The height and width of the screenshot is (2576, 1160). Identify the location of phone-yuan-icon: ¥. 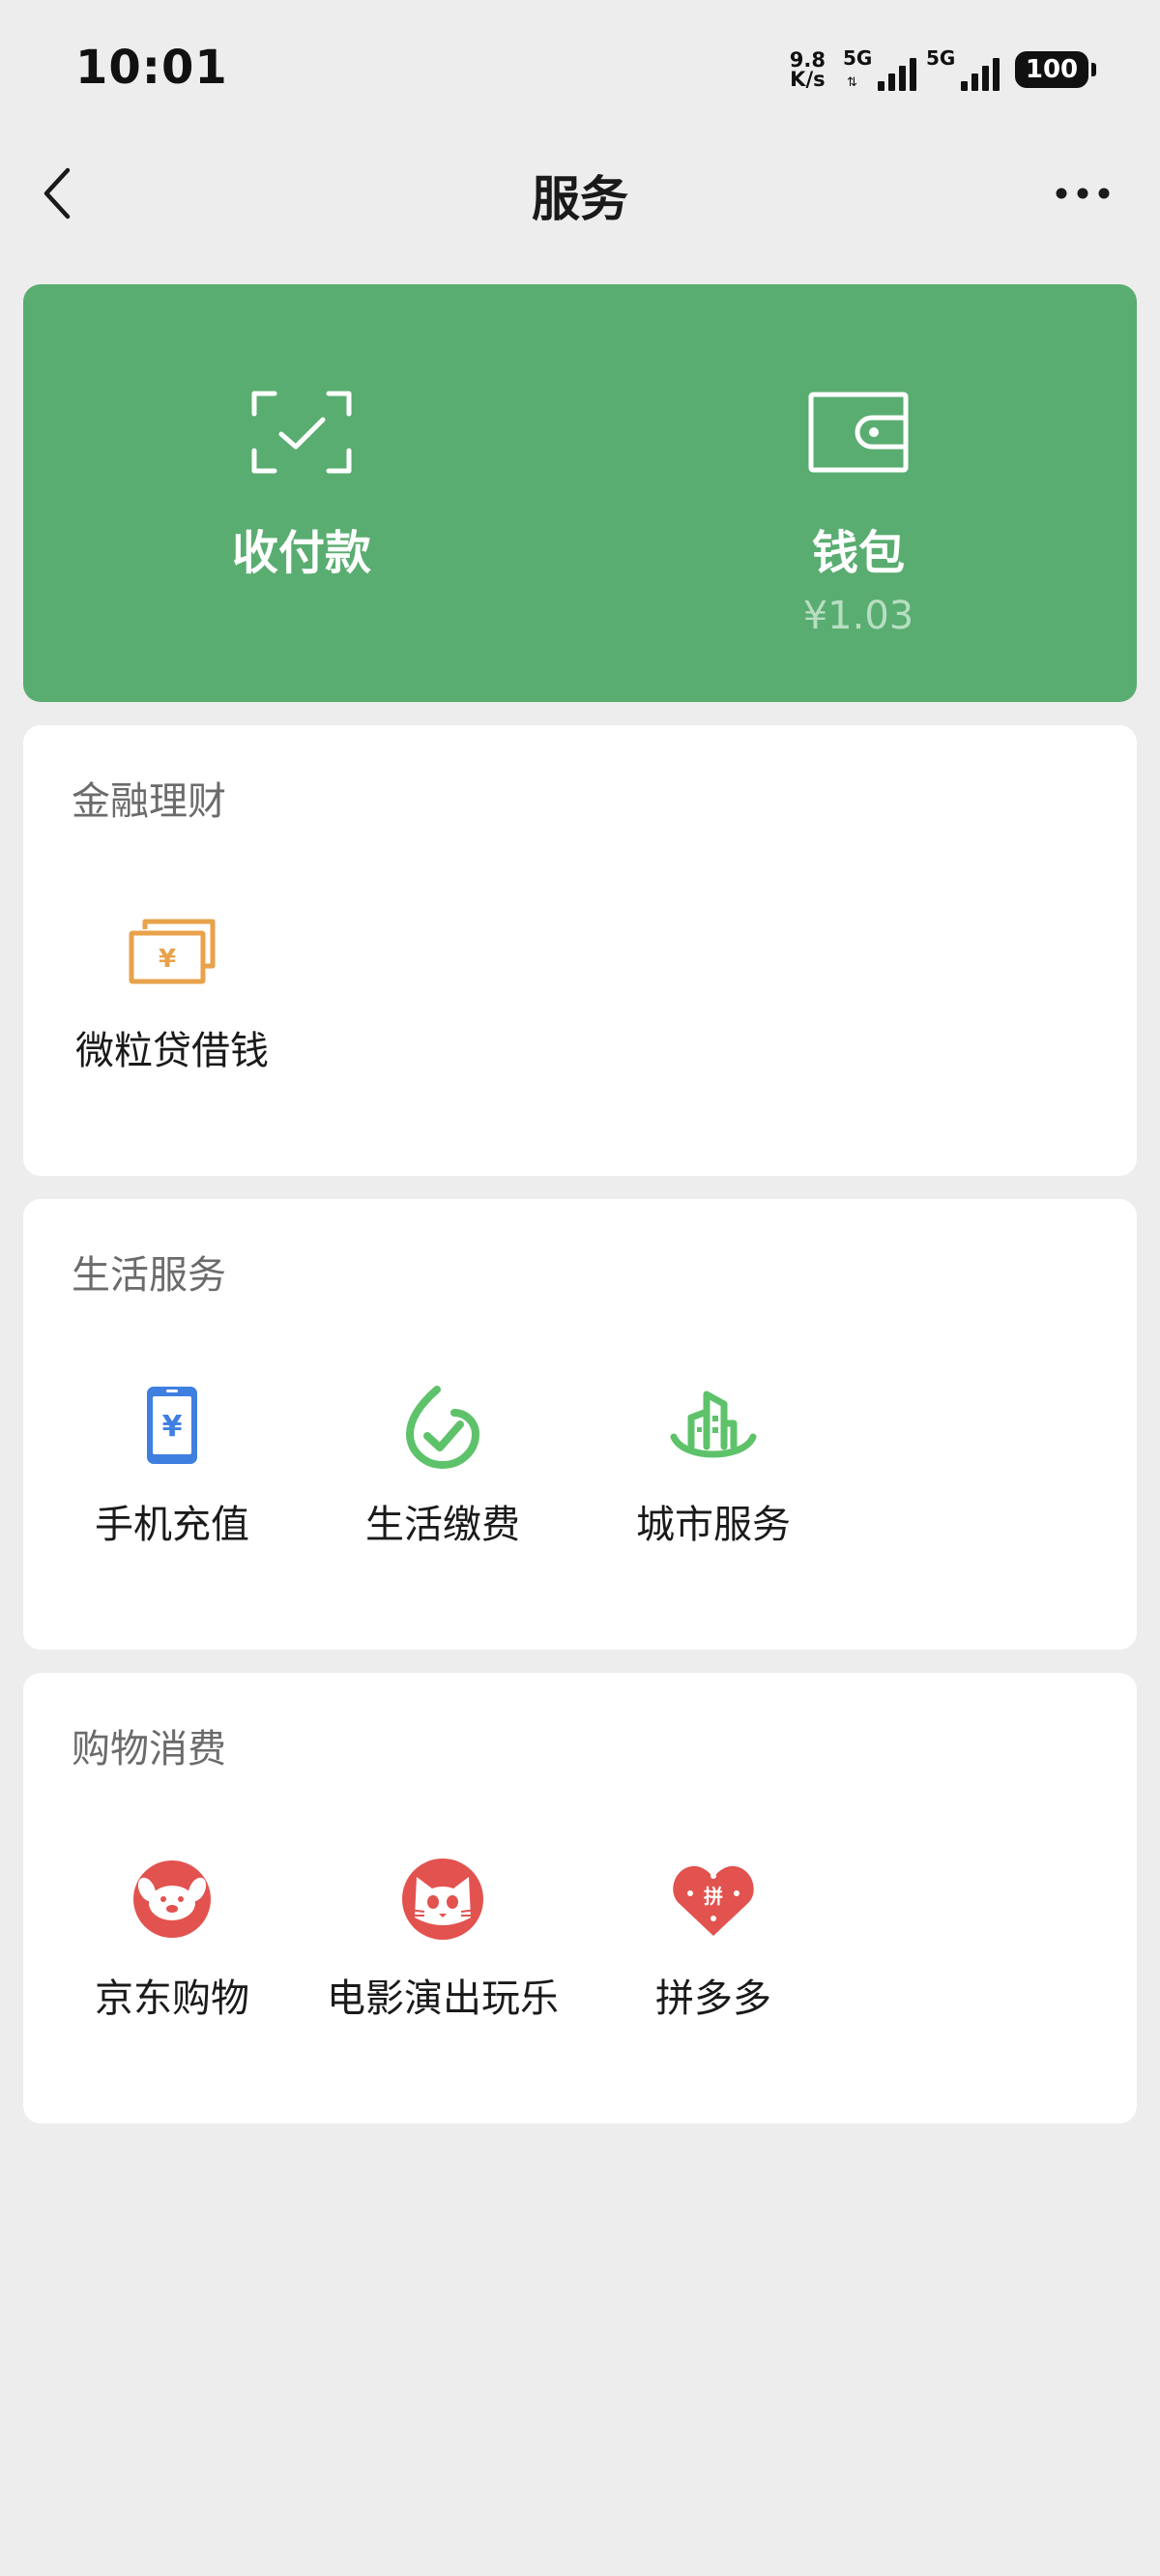
(172, 1425).